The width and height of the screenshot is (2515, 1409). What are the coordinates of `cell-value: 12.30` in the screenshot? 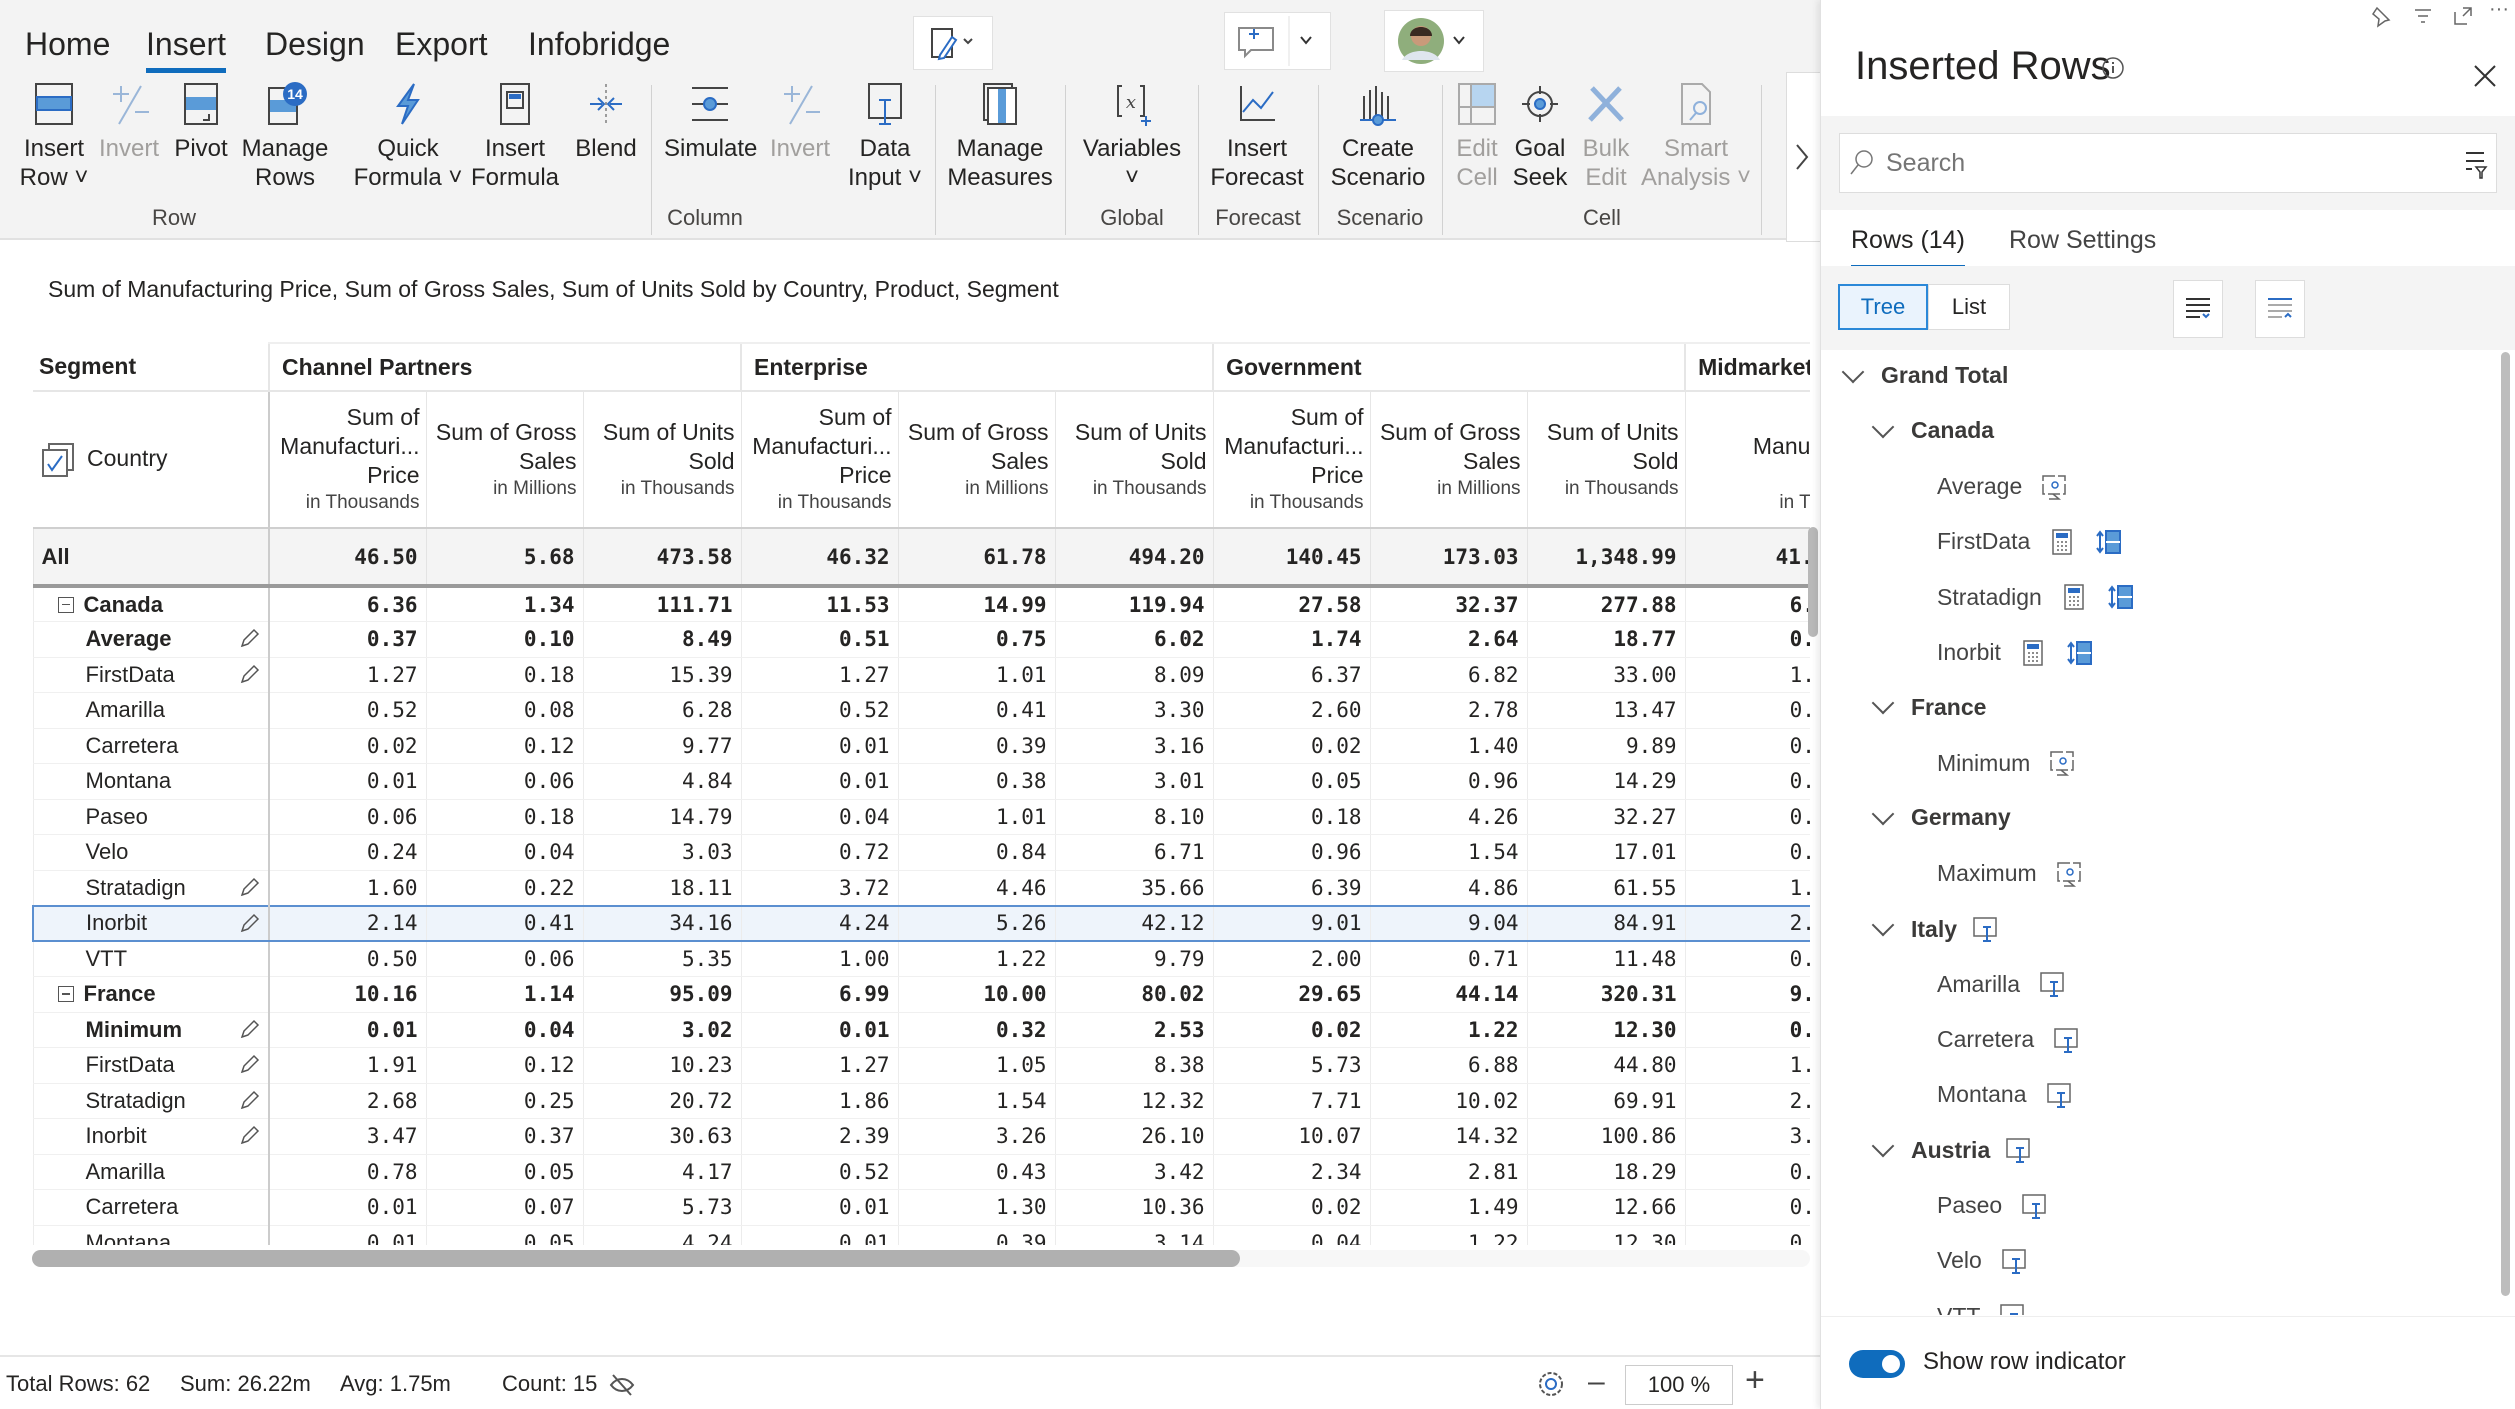 It's located at (1606, 1030).